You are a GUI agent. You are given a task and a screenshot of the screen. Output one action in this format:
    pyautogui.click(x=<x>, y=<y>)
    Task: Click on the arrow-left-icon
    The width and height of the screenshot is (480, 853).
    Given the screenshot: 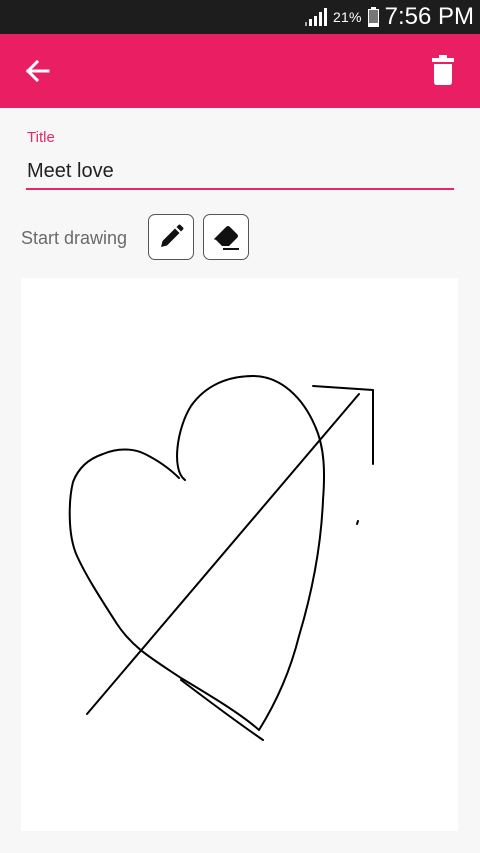 What is the action you would take?
    pyautogui.click(x=37, y=71)
    